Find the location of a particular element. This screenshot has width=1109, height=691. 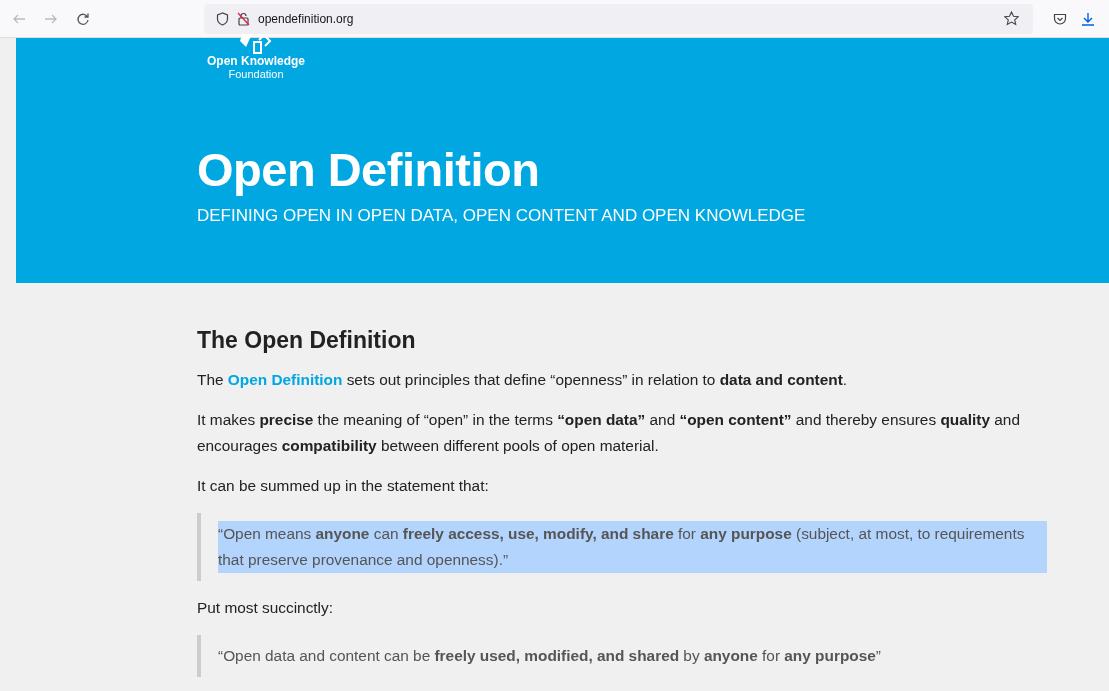

paragraph: It makes precise the meaning of “open” in the terms “open data” and “open content” and thereby ensures quality and encourages compatibility between different pools of open material. is located at coordinates (609, 433).